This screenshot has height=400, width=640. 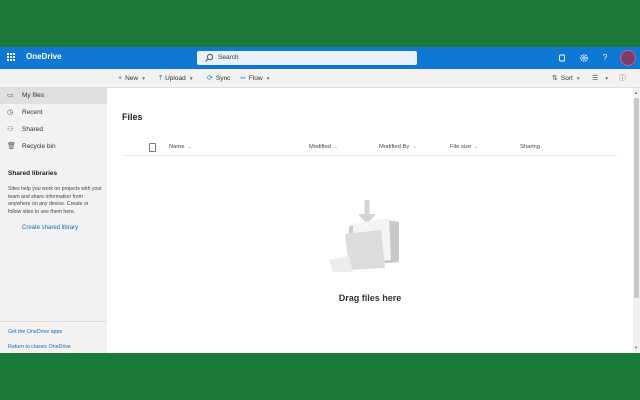 I want to click on notification-icon, so click(x=562, y=58).